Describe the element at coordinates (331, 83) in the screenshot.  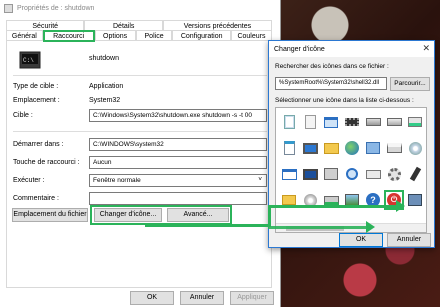
I see `icon-path-input: %SystemRoot%\System32\shell32.dll` at that location.